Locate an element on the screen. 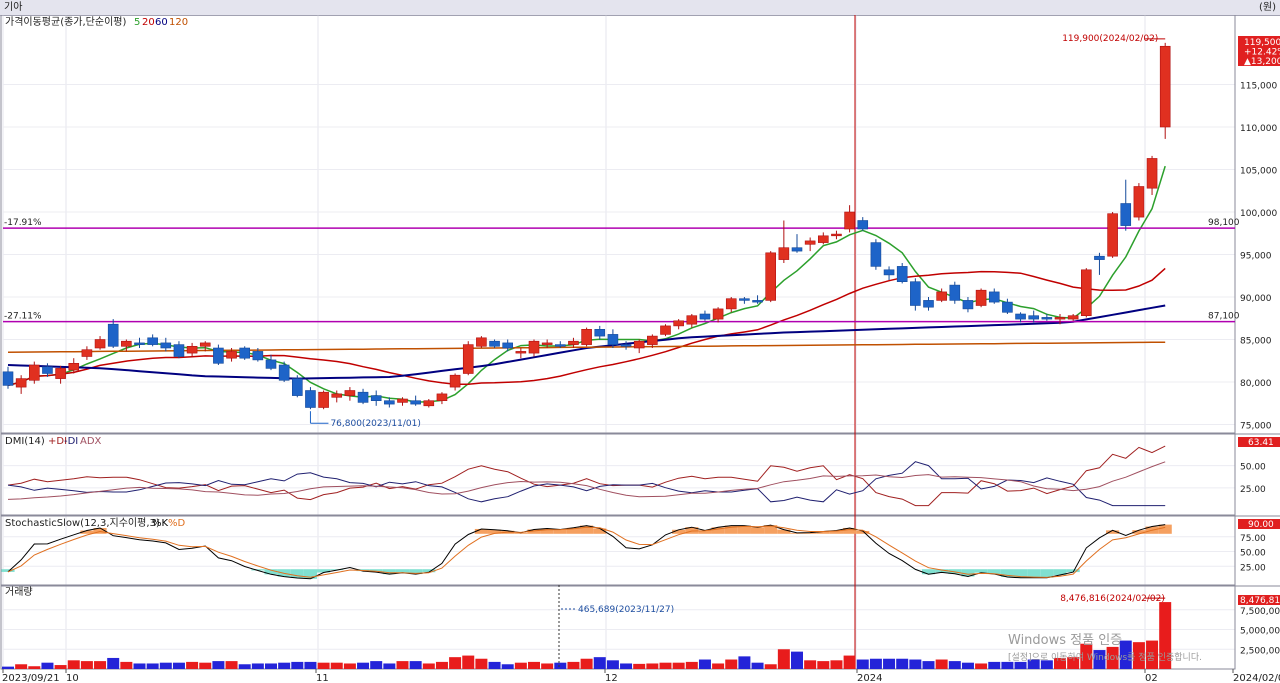 The image size is (1280, 683). price-panel-title: 가격이동평균(종가,단순이평) is located at coordinates (65, 21).